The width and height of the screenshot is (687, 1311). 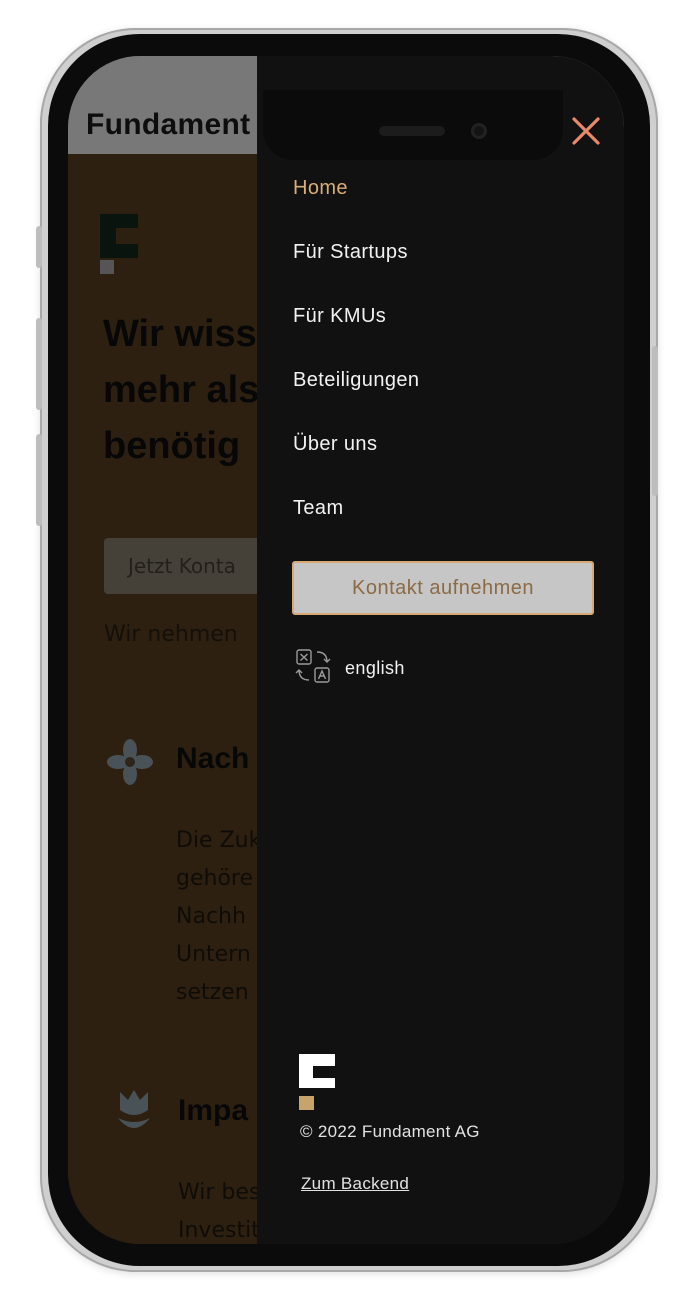 What do you see at coordinates (356, 464) in the screenshot?
I see `nav-item-ueber-uns: Über uns` at bounding box center [356, 464].